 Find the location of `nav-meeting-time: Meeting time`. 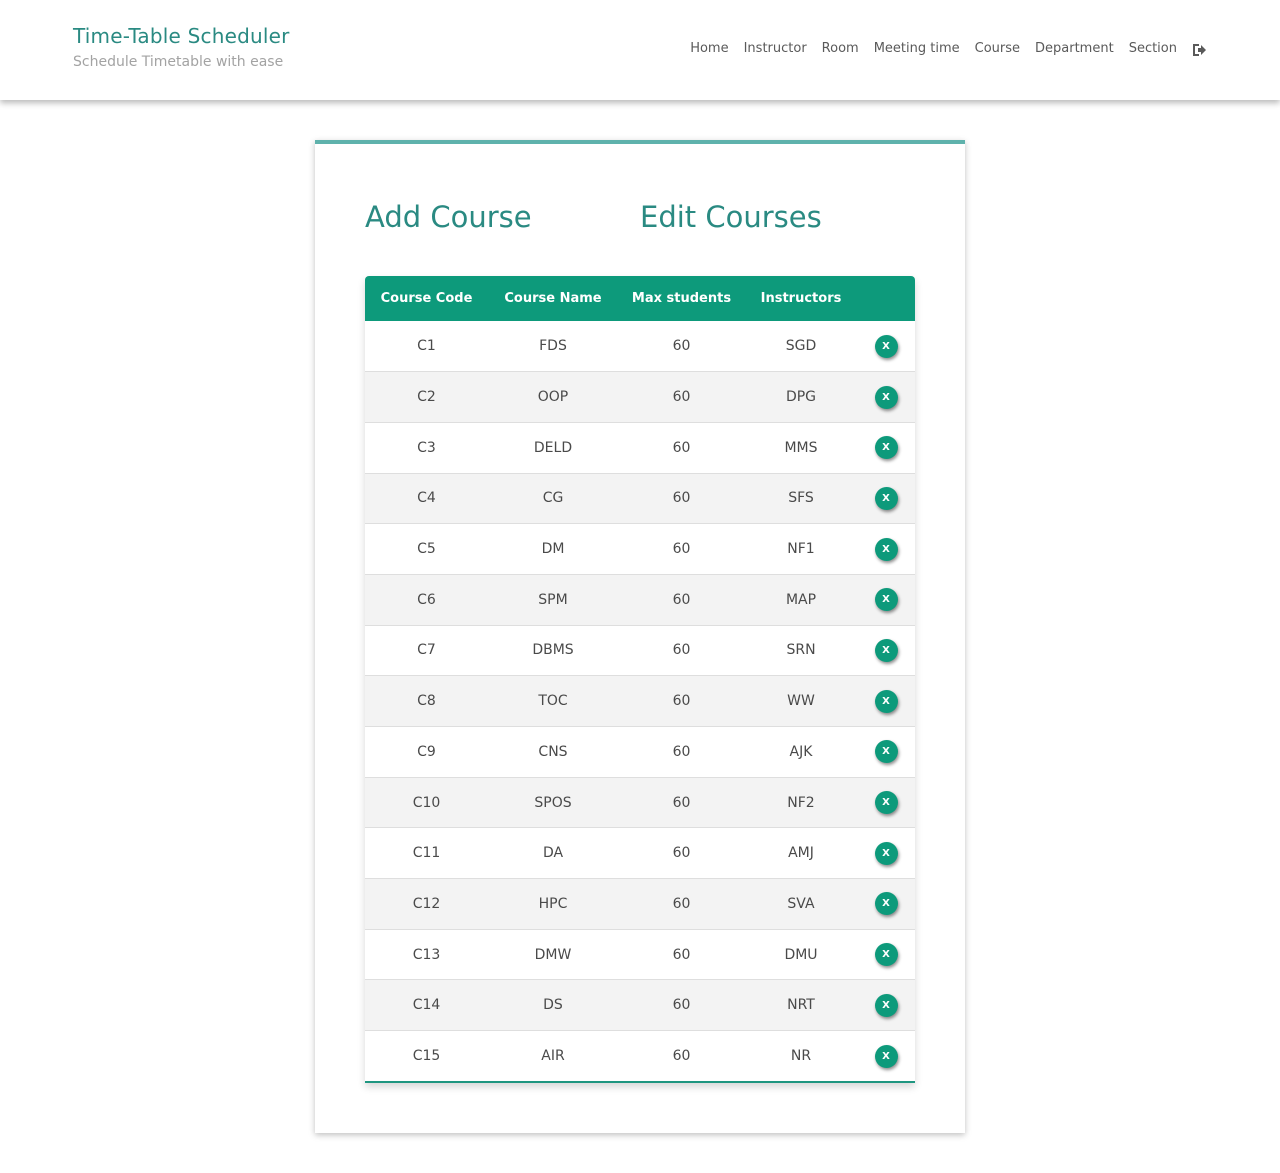

nav-meeting-time: Meeting time is located at coordinates (917, 48).